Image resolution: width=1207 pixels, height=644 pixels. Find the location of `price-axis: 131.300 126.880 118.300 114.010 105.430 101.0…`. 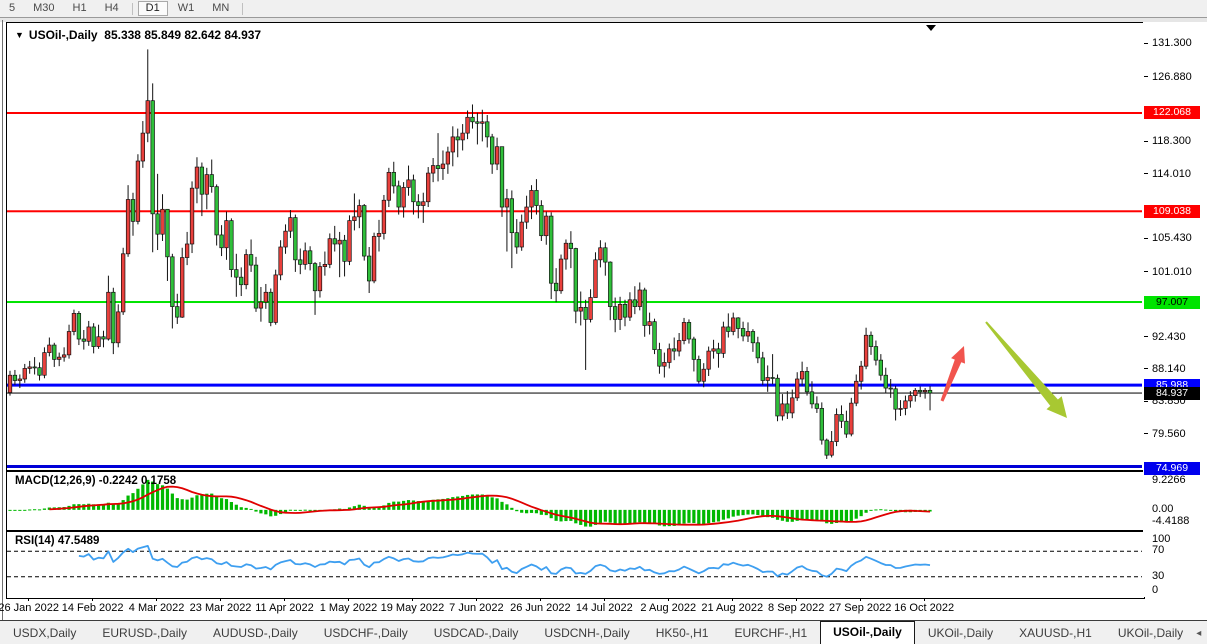

price-axis: 131.300 126.880 118.300 114.010 105.430 101.0… is located at coordinates (1175, 309).